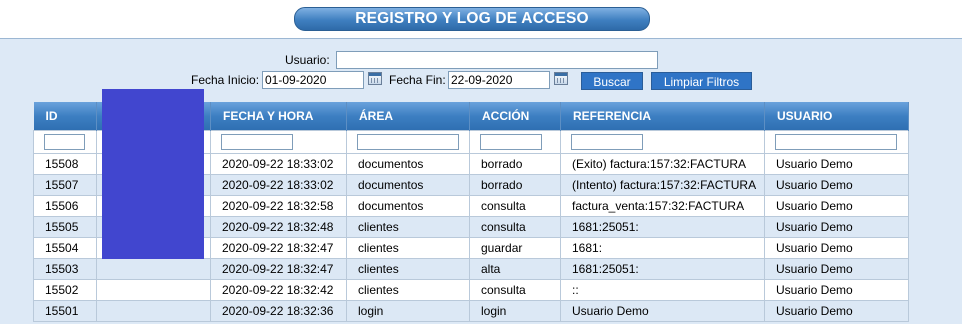 The image size is (962, 324). What do you see at coordinates (662, 185) in the screenshot?
I see `cell-referencia: (Intento) factura:157:32:FACTURA` at bounding box center [662, 185].